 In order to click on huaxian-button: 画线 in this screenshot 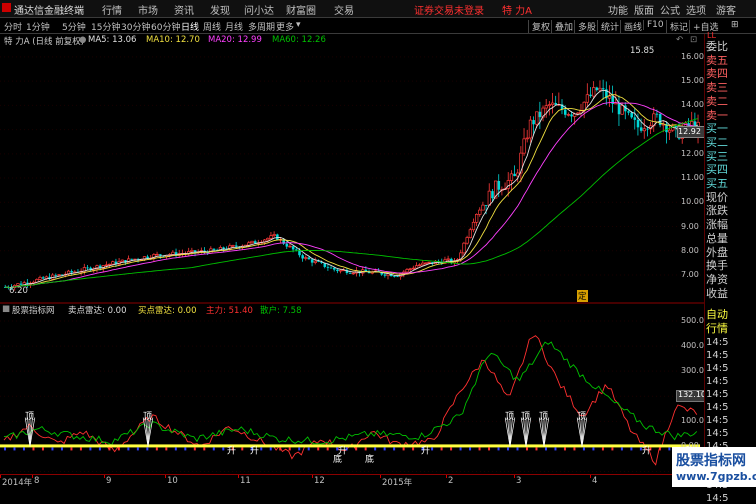, I will do `click(631, 26)`.